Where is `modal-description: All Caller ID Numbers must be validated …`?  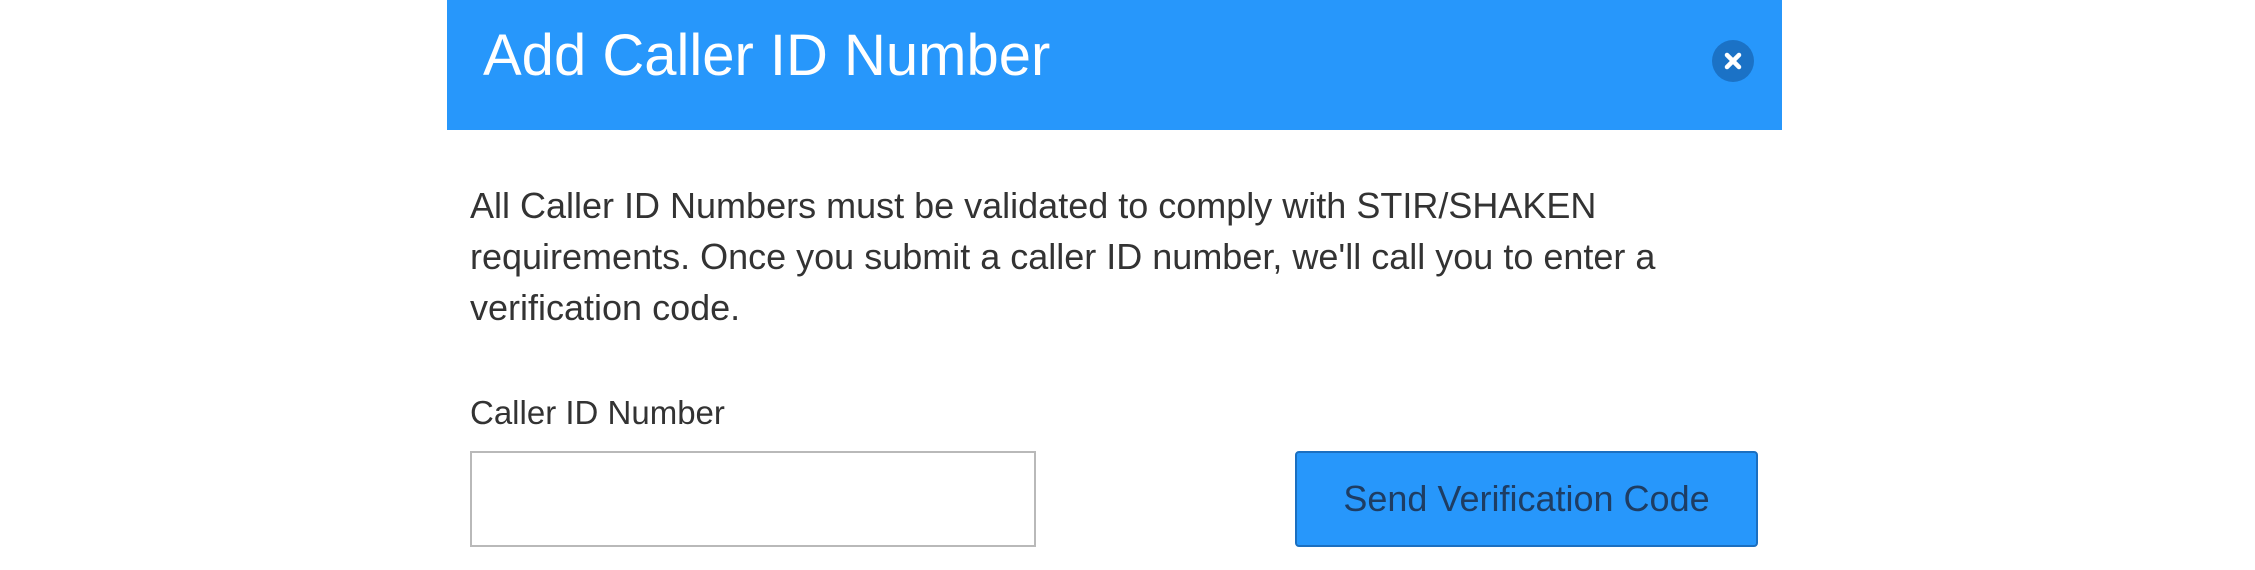
modal-description: All Caller ID Numbers must be validated … is located at coordinates (1063, 256).